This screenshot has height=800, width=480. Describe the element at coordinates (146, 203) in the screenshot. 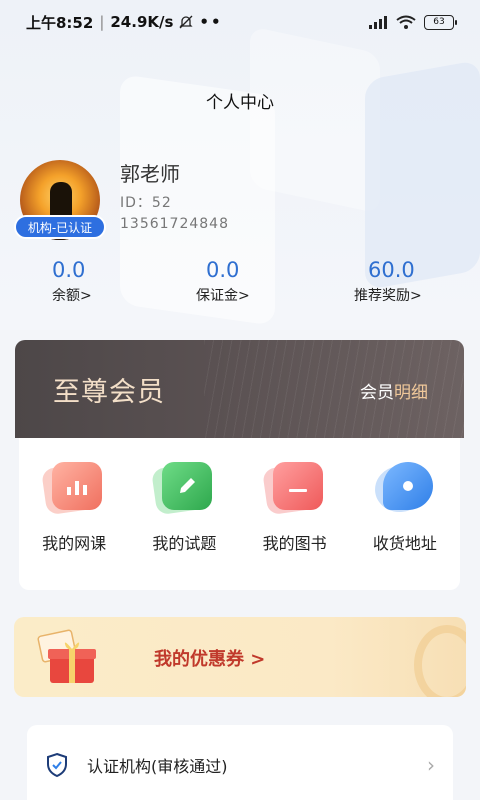

I see `user-id: ID：52` at that location.